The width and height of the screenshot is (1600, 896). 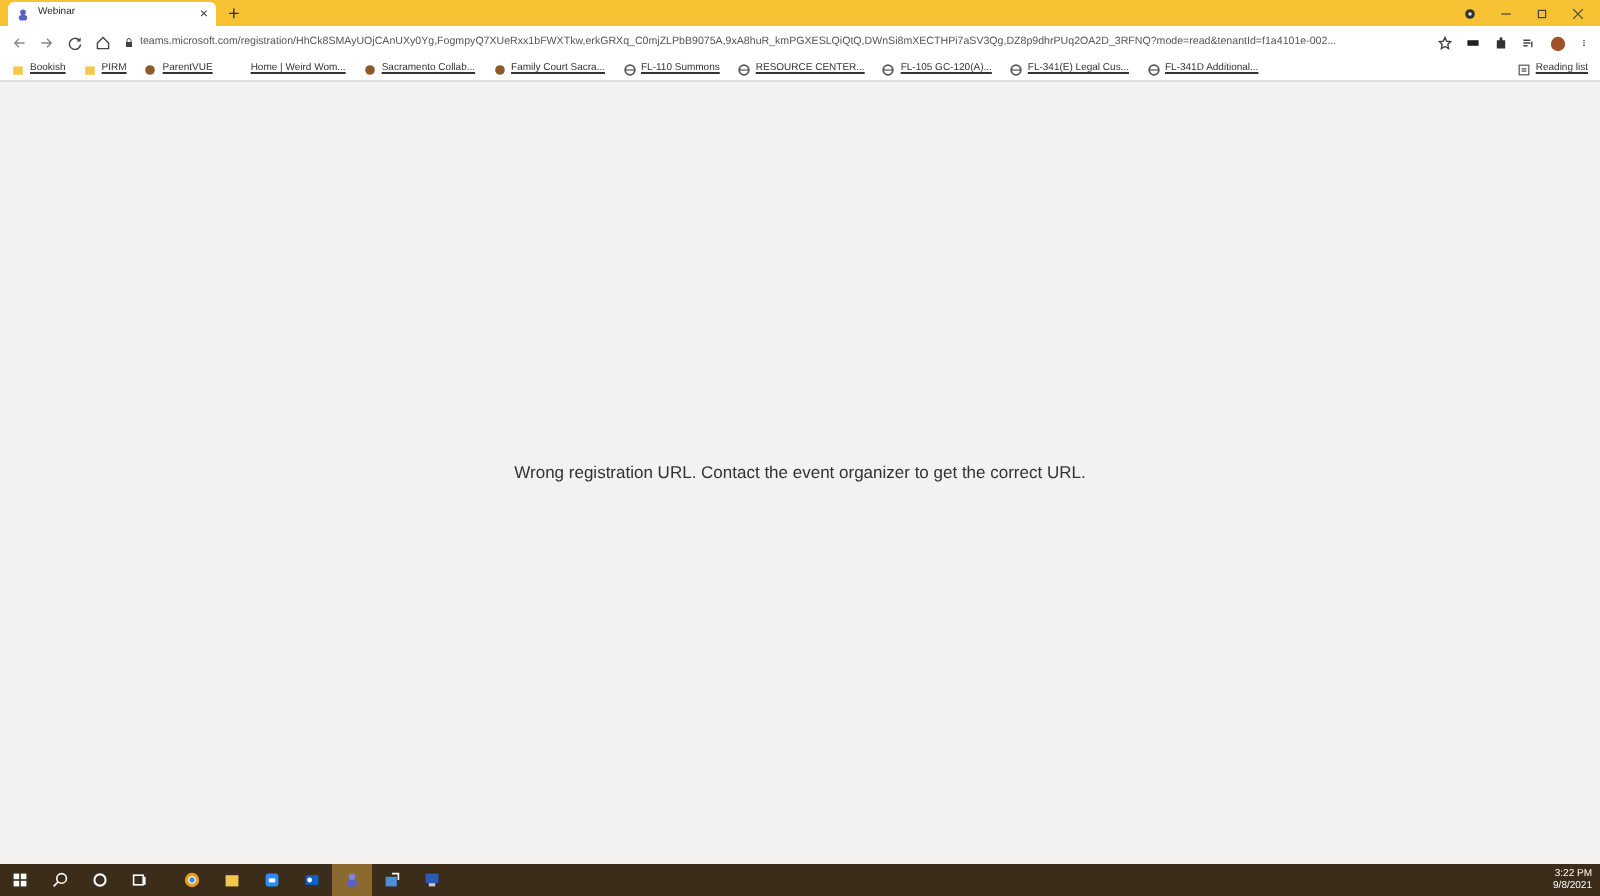 What do you see at coordinates (1578, 13) in the screenshot?
I see `close-icon` at bounding box center [1578, 13].